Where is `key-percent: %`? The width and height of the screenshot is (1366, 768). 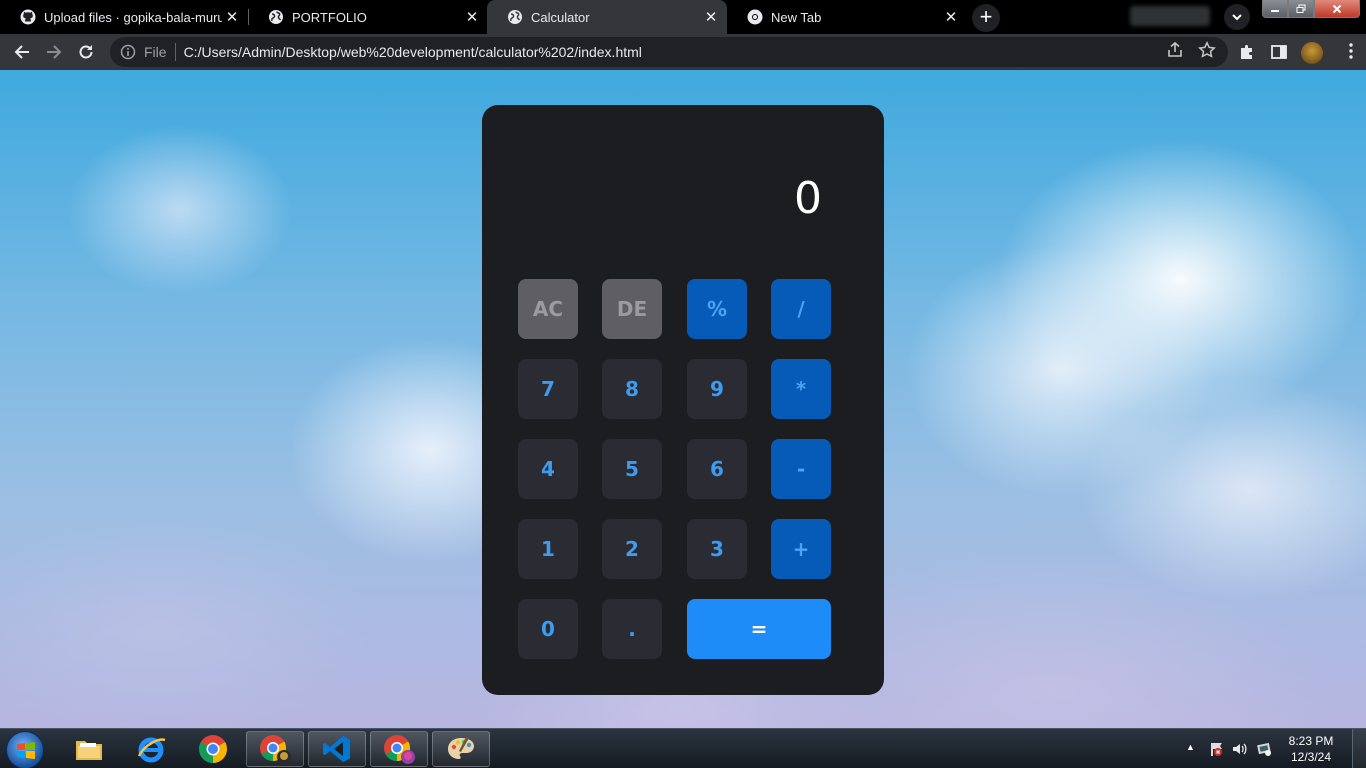
key-percent: % is located at coordinates (717, 309).